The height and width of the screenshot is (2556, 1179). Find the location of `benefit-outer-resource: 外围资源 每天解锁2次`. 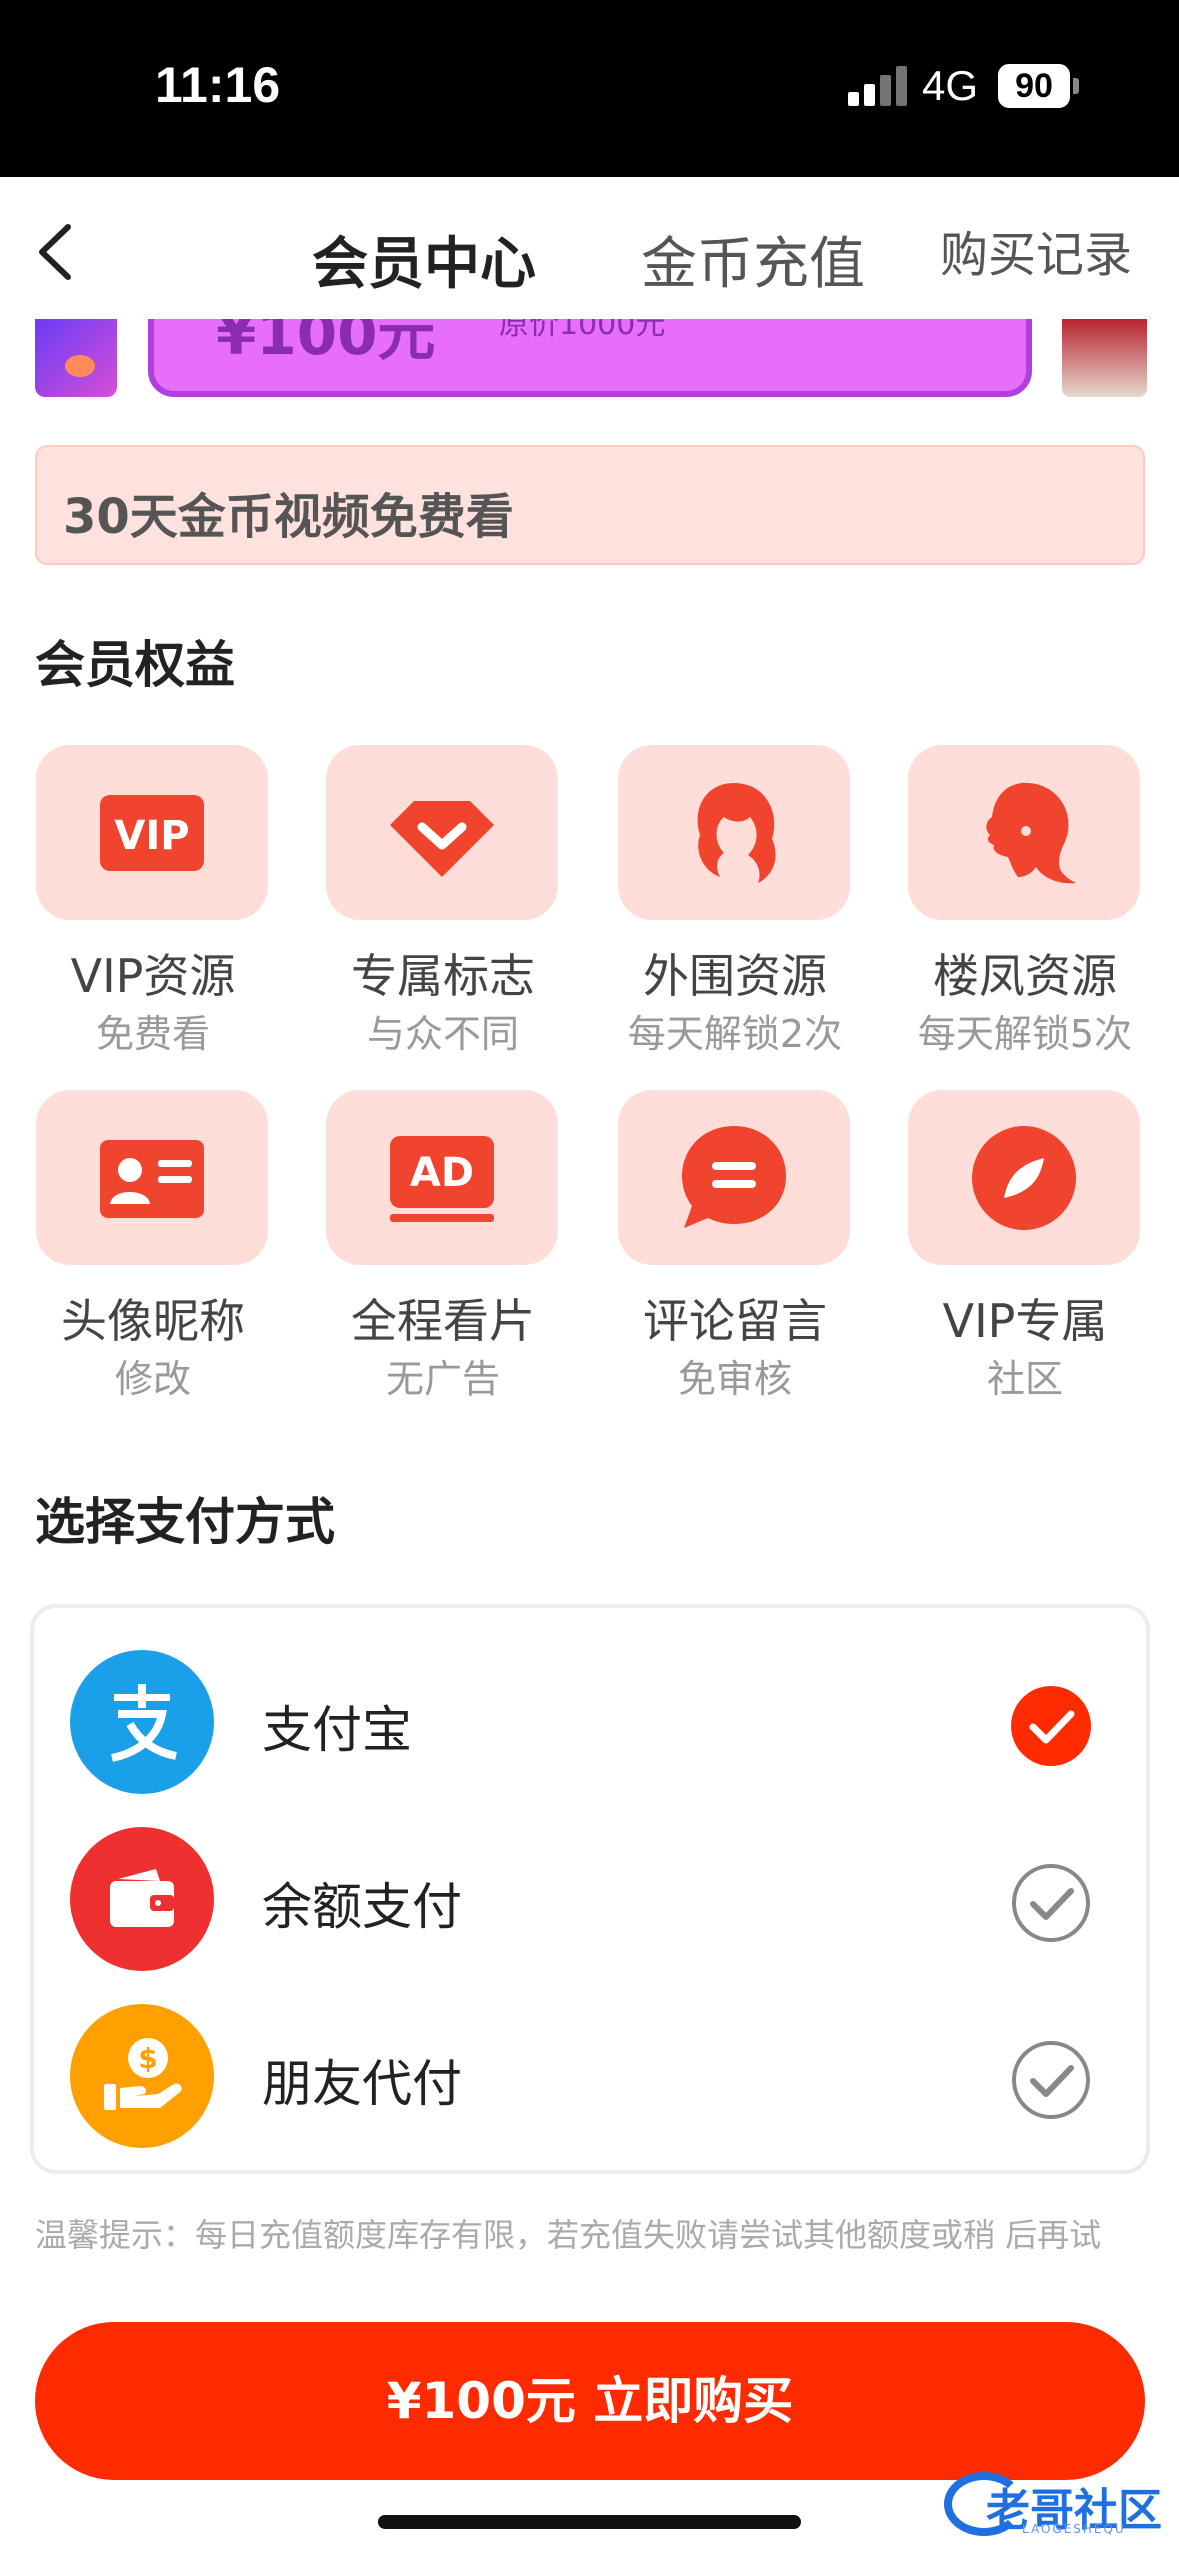

benefit-outer-resource: 外围资源 每天解锁2次 is located at coordinates (737, 900).